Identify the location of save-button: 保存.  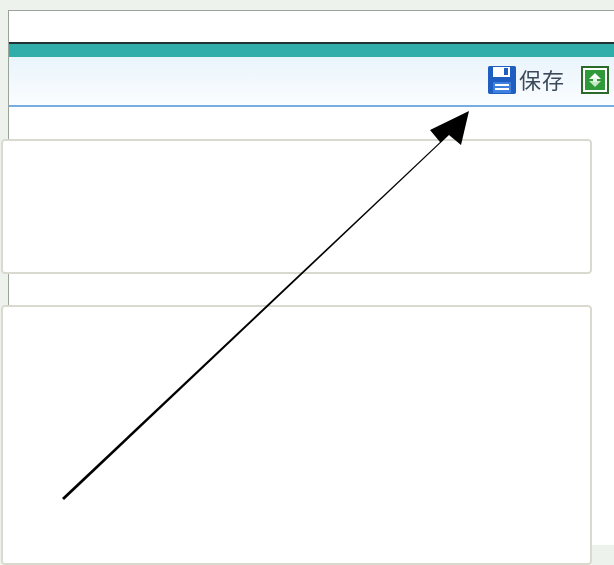
(526, 80).